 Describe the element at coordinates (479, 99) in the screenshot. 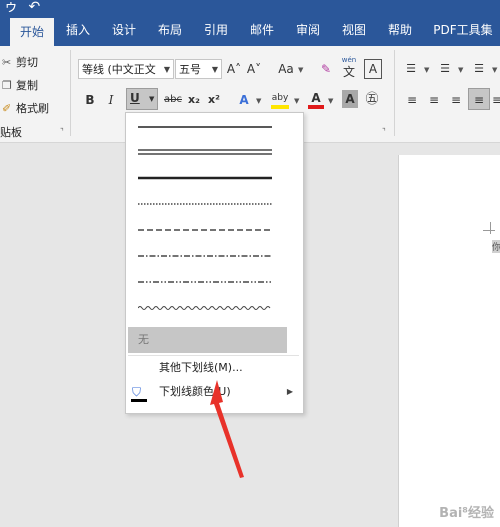

I see `justify-icon: ≡` at that location.